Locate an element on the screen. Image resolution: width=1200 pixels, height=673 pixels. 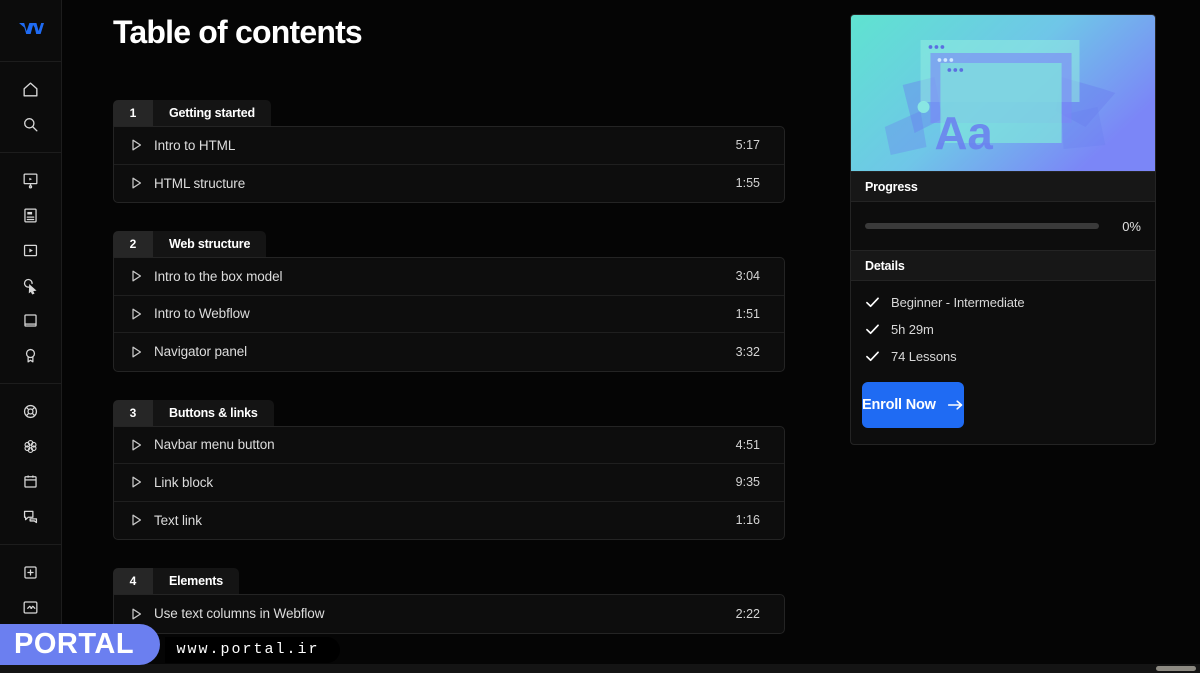
progress-header: Progress is located at coordinates (1003, 186).